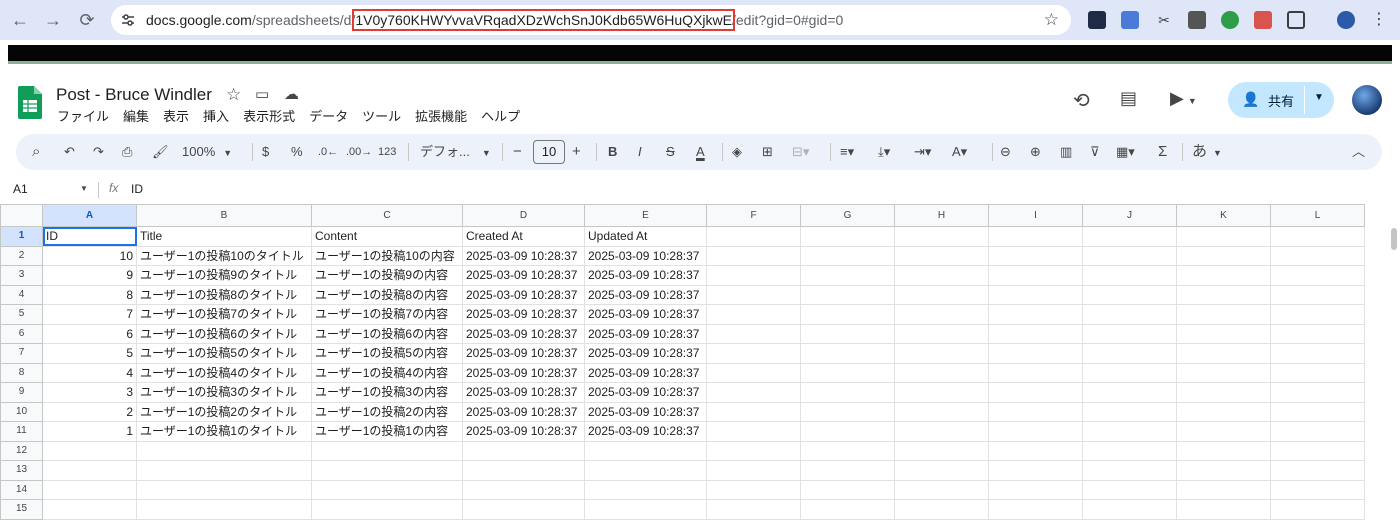 This screenshot has width=1400, height=520. I want to click on cell-f7, so click(753, 353).